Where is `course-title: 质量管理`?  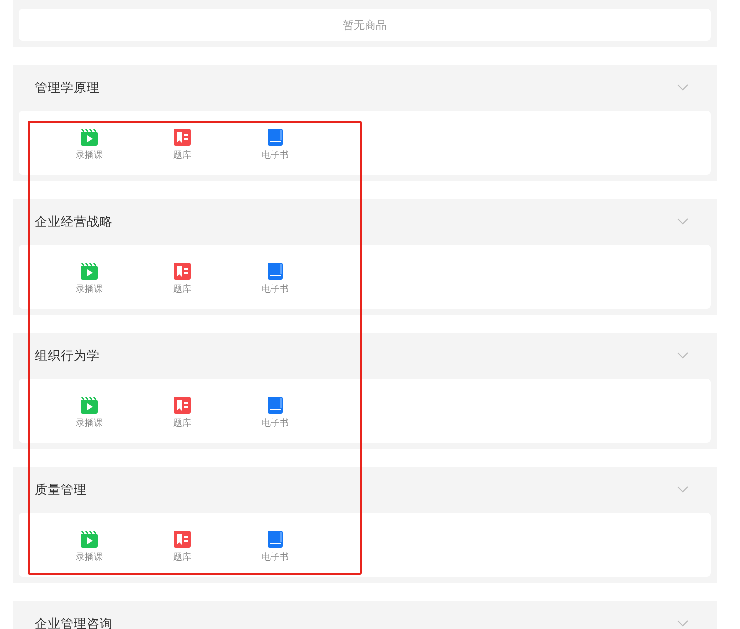 course-title: 质量管理 is located at coordinates (61, 490).